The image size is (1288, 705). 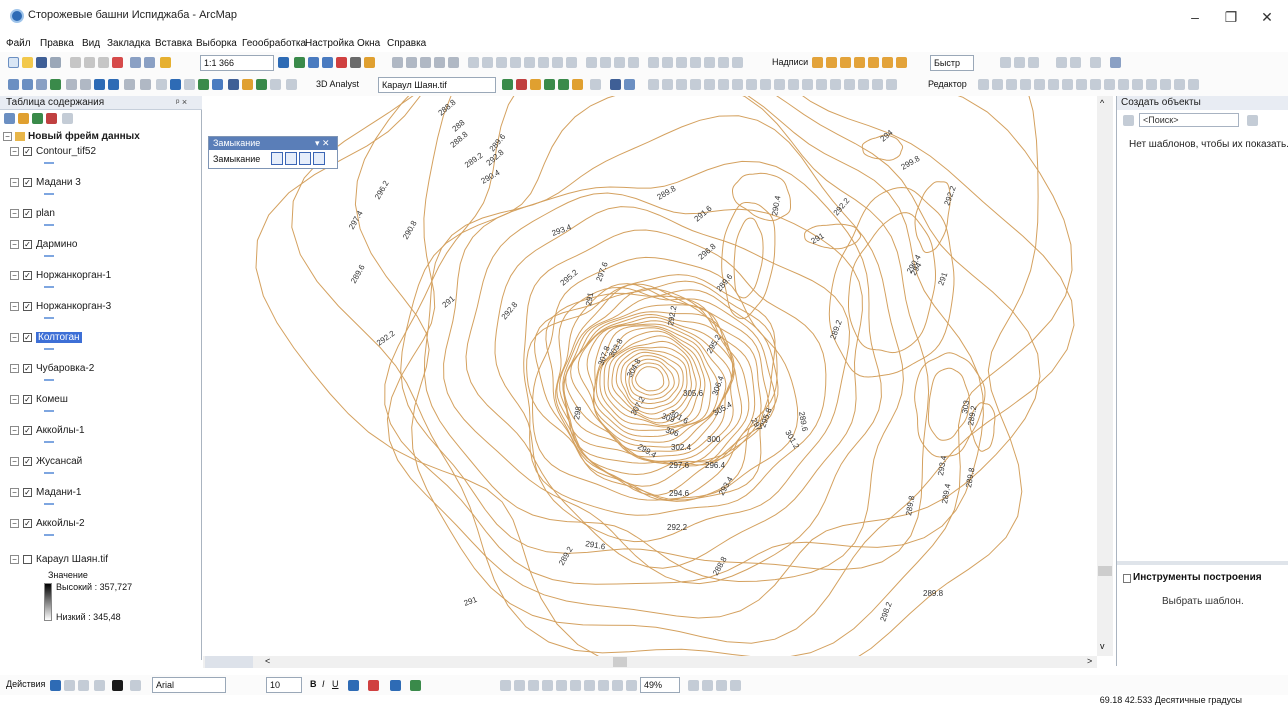 I want to click on edit-tool-o-icon, so click(x=849, y=84).